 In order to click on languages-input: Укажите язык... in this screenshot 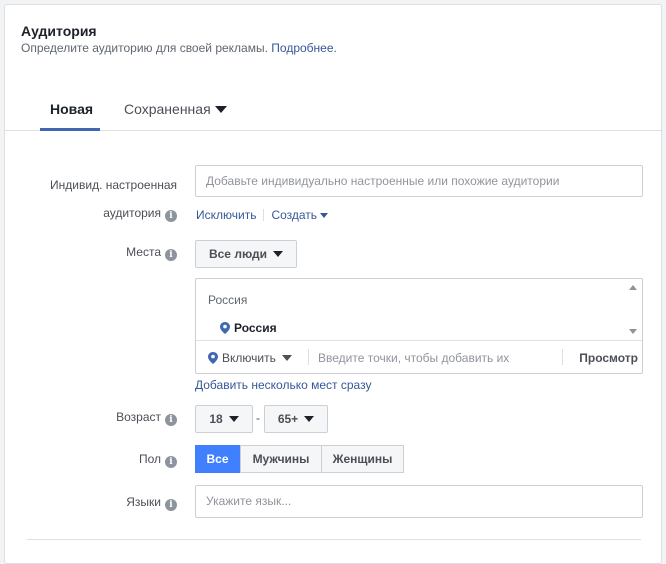, I will do `click(419, 501)`.